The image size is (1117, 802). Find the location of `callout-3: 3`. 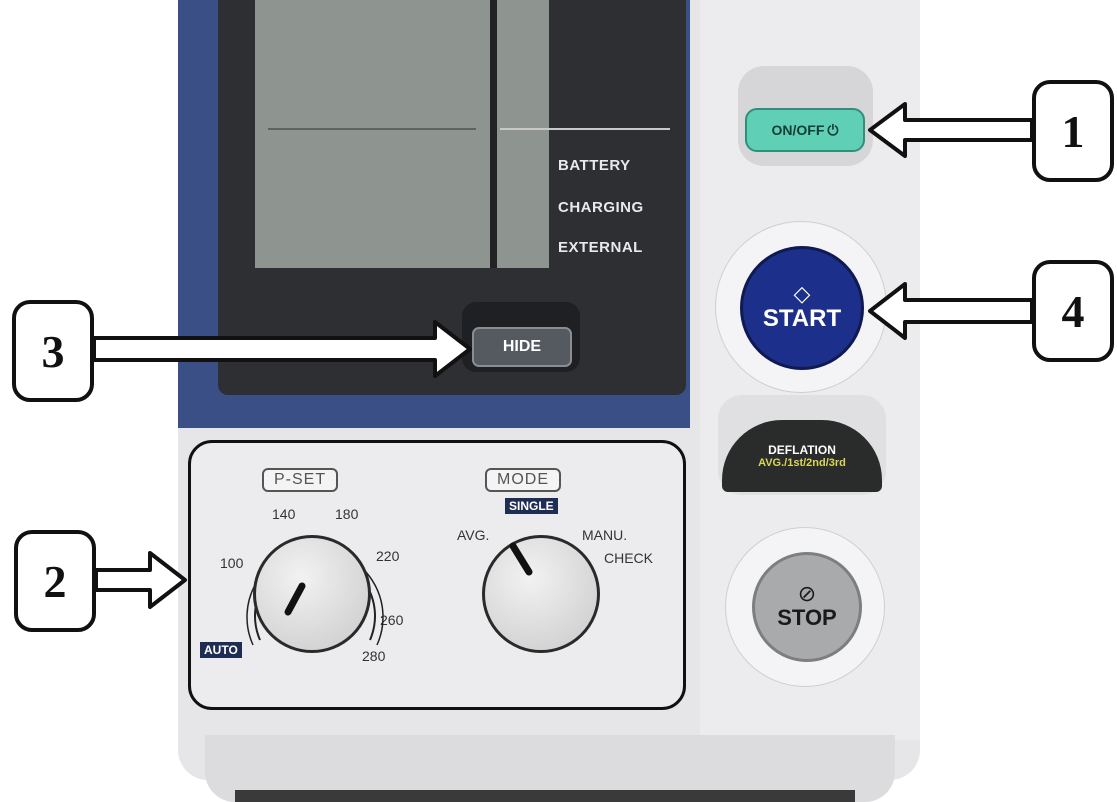

callout-3: 3 is located at coordinates (53, 351).